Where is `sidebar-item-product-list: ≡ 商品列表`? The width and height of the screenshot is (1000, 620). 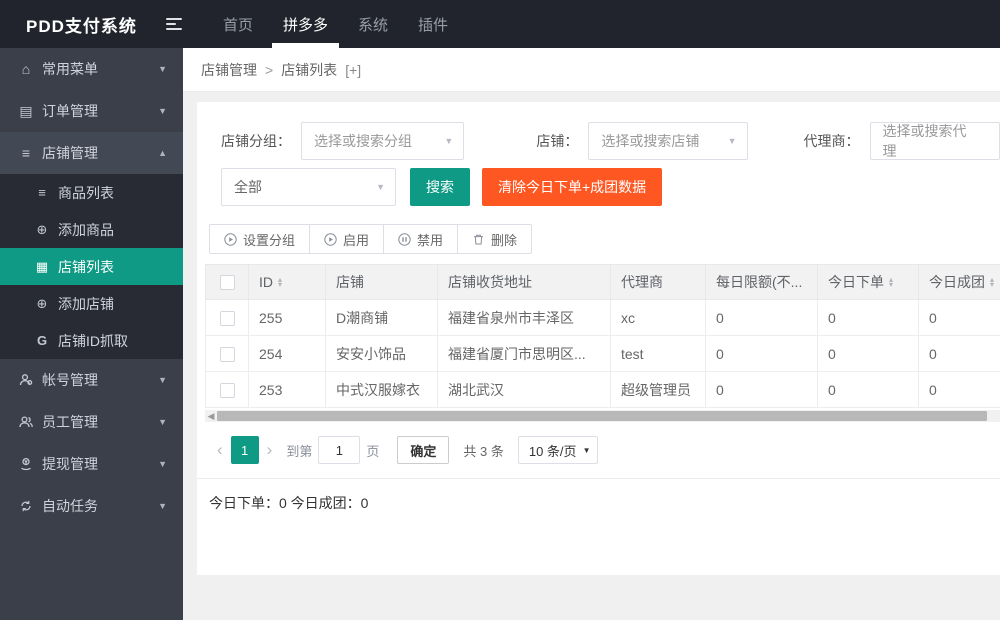 sidebar-item-product-list: ≡ 商品列表 is located at coordinates (91, 192).